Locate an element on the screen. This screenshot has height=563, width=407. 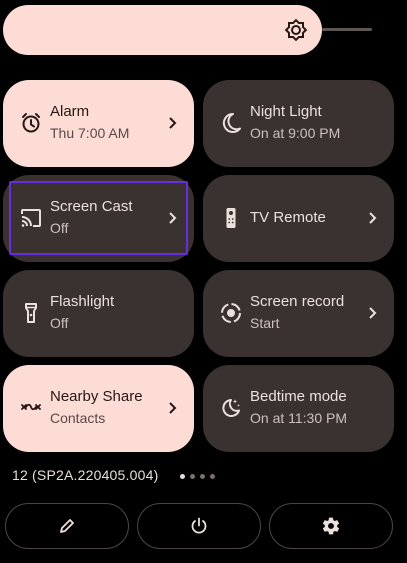
build-number: 12 (SP2A.220405.004) is located at coordinates (85, 475).